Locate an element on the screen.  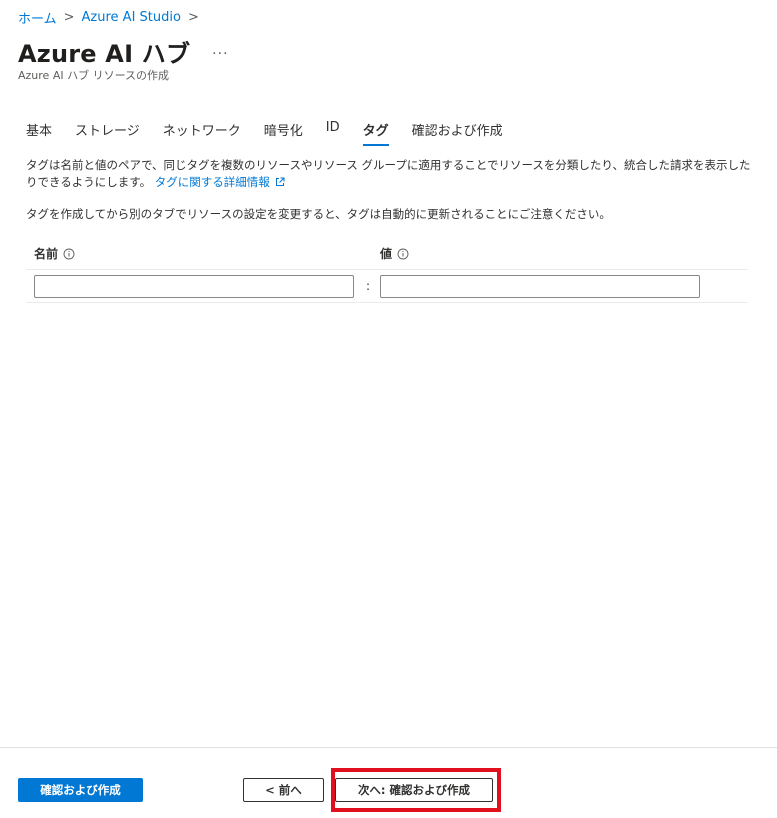
external-link-icon is located at coordinates (280, 181).